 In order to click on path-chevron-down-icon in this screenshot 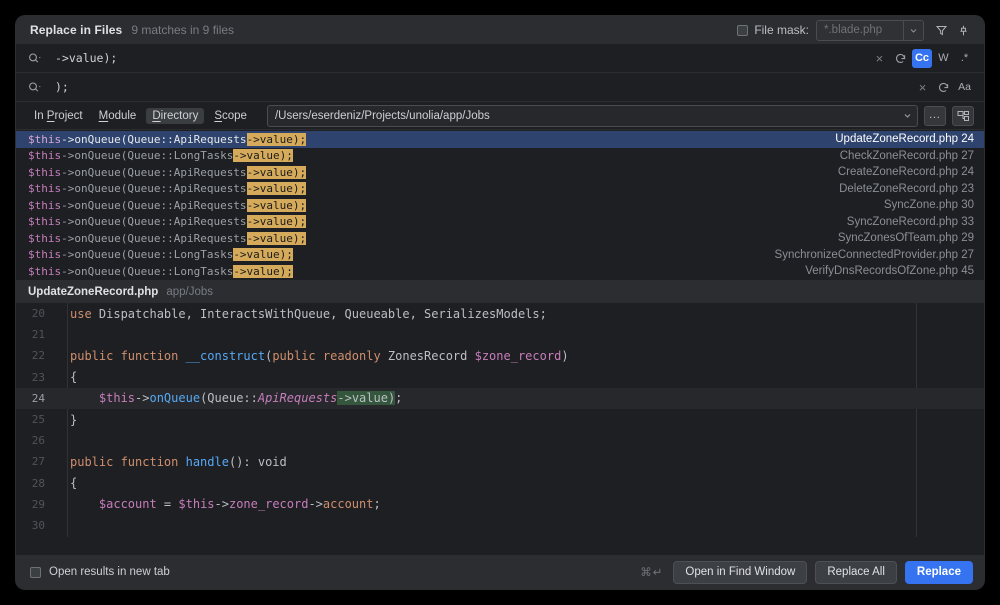, I will do `click(907, 116)`.